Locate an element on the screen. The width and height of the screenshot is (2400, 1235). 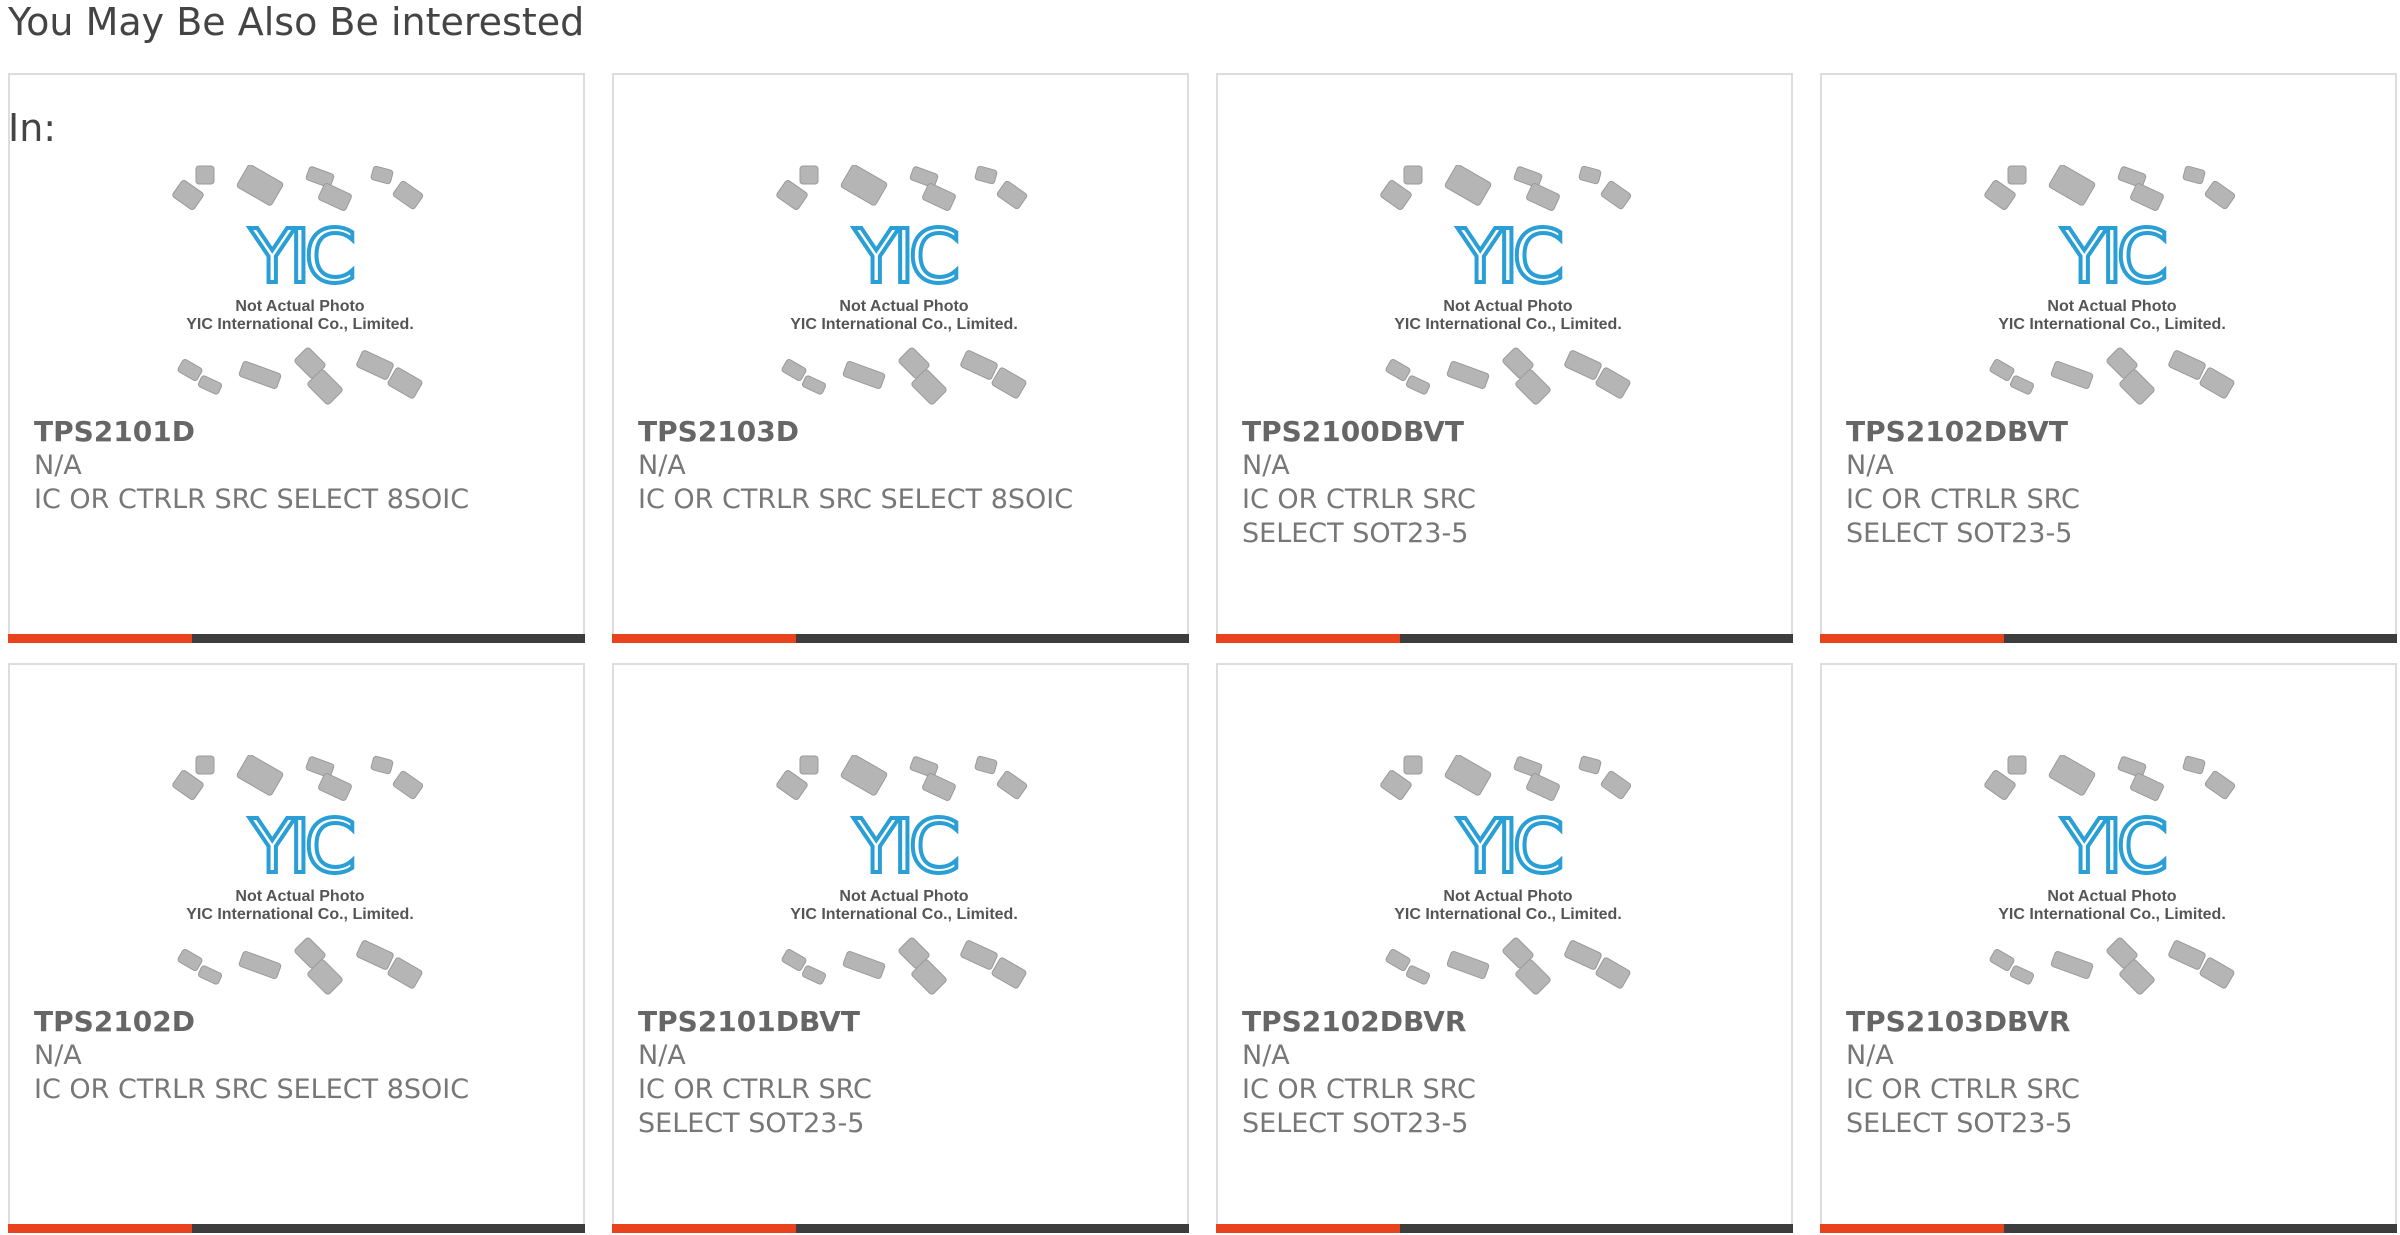
part-number-link: TPS2103DBVR is located at coordinates (2106, 1022).